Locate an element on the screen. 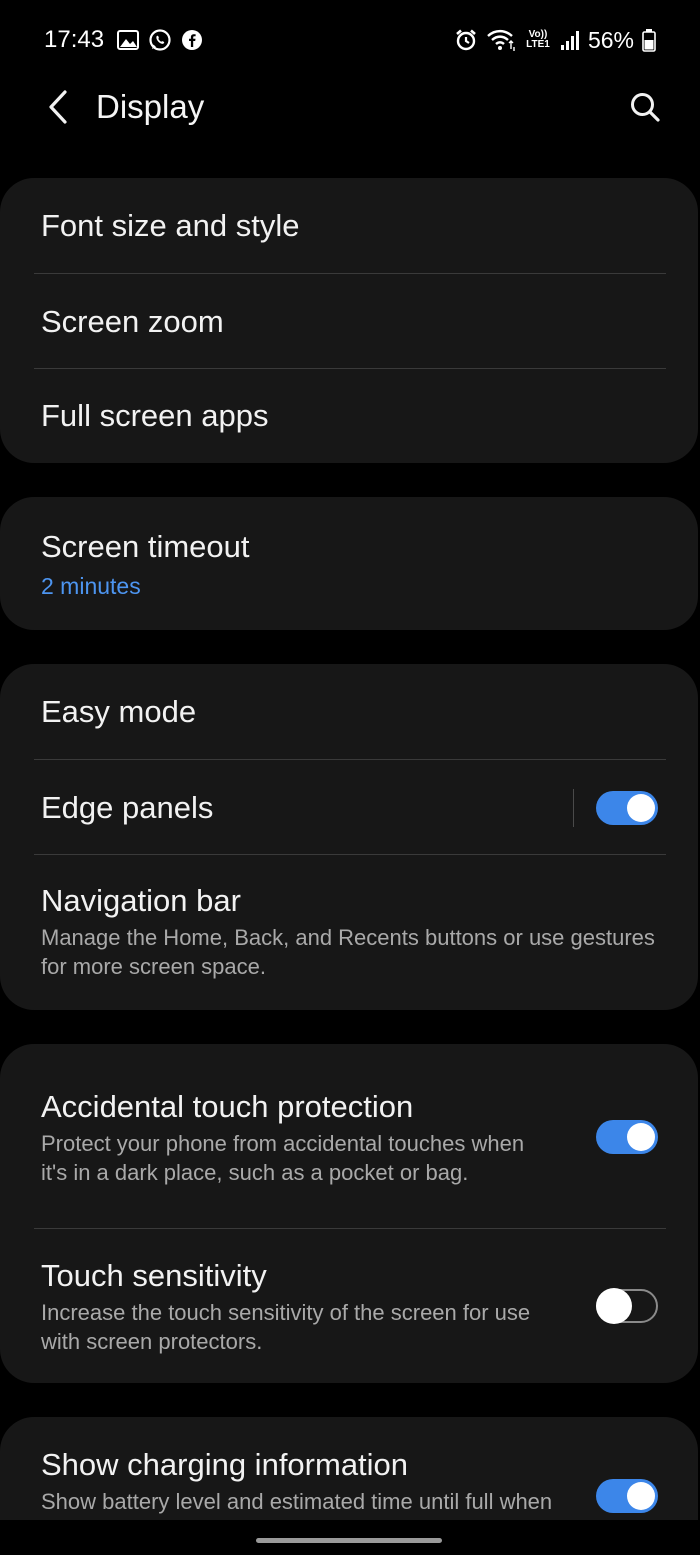 This screenshot has height=1555, width=700. row-title: Screen zoom is located at coordinates (132, 321).